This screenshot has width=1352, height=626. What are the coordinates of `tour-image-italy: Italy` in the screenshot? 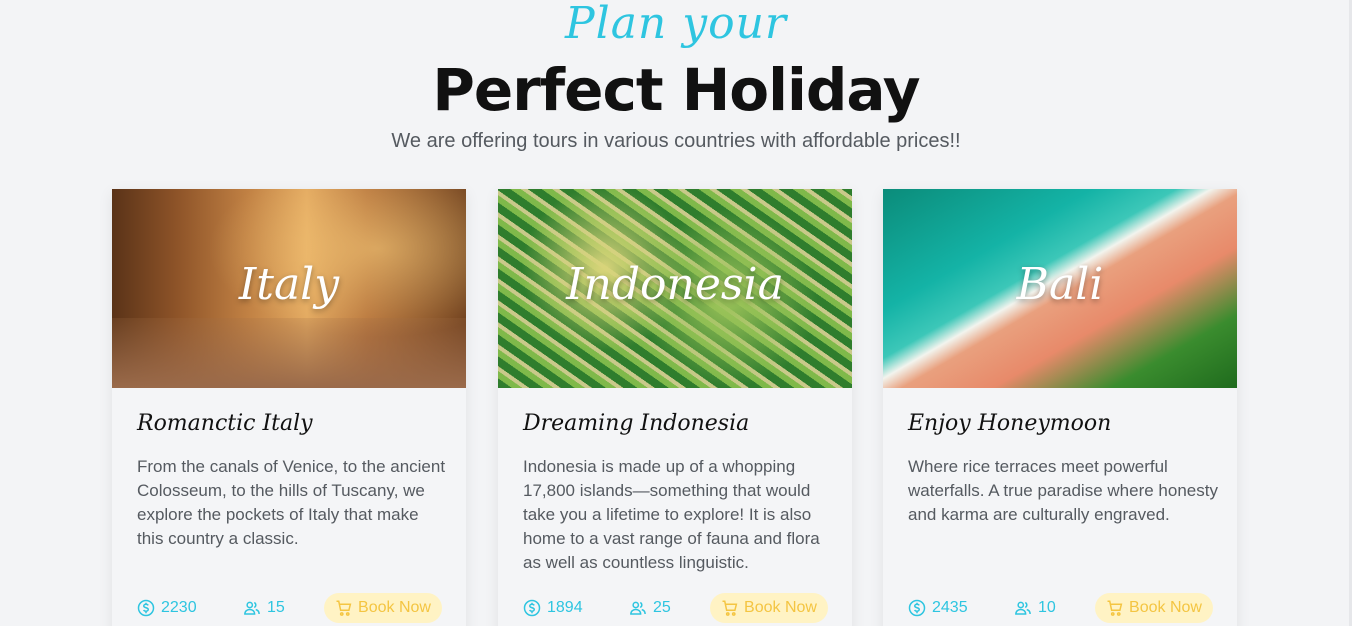 It's located at (289, 288).